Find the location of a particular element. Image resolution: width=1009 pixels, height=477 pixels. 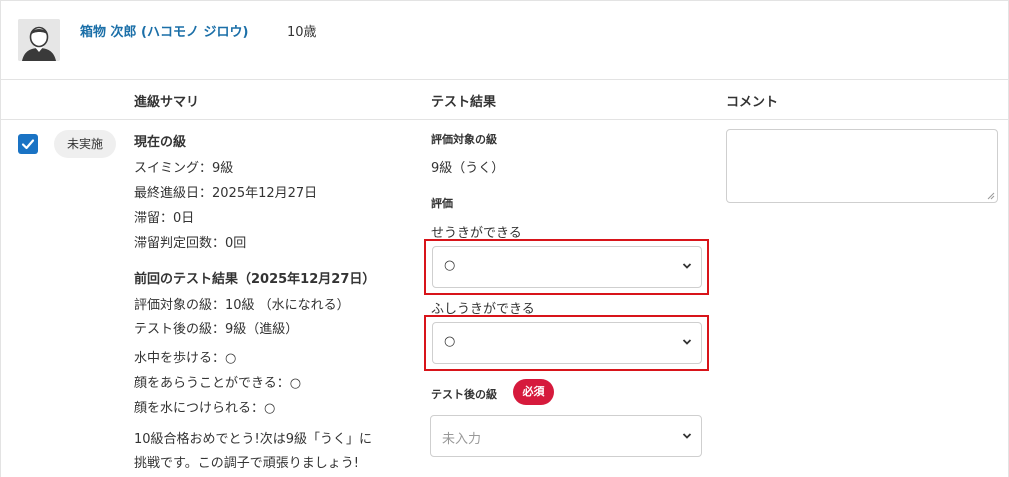

message-line: 挑戦です。この調子で頑張りましょう! is located at coordinates (246, 463).